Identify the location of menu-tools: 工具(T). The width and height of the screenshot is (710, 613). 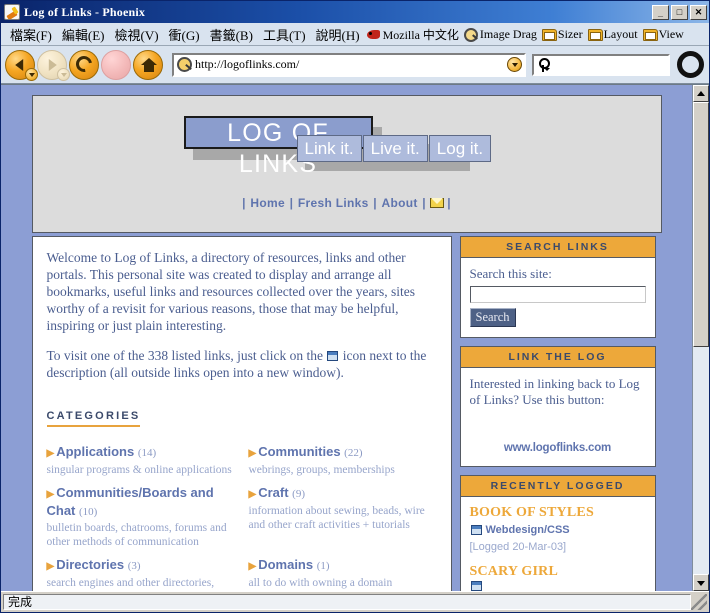
(284, 34).